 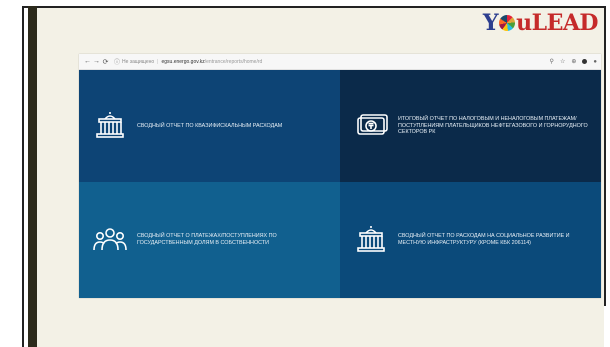 I want to click on back-button: ←, so click(x=87, y=61).